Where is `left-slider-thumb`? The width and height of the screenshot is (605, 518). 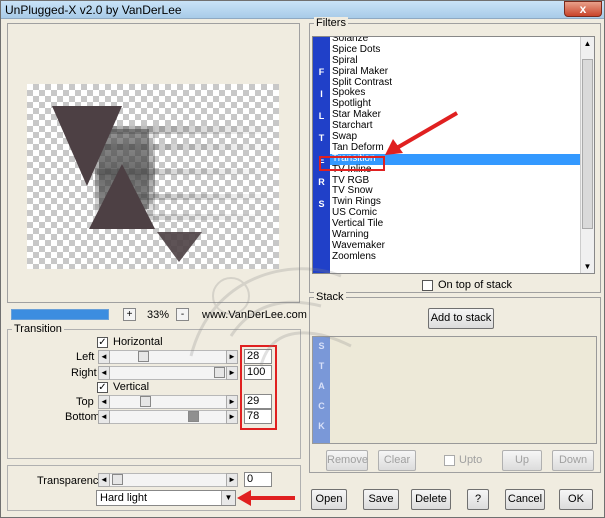
left-slider-thumb is located at coordinates (143, 356).